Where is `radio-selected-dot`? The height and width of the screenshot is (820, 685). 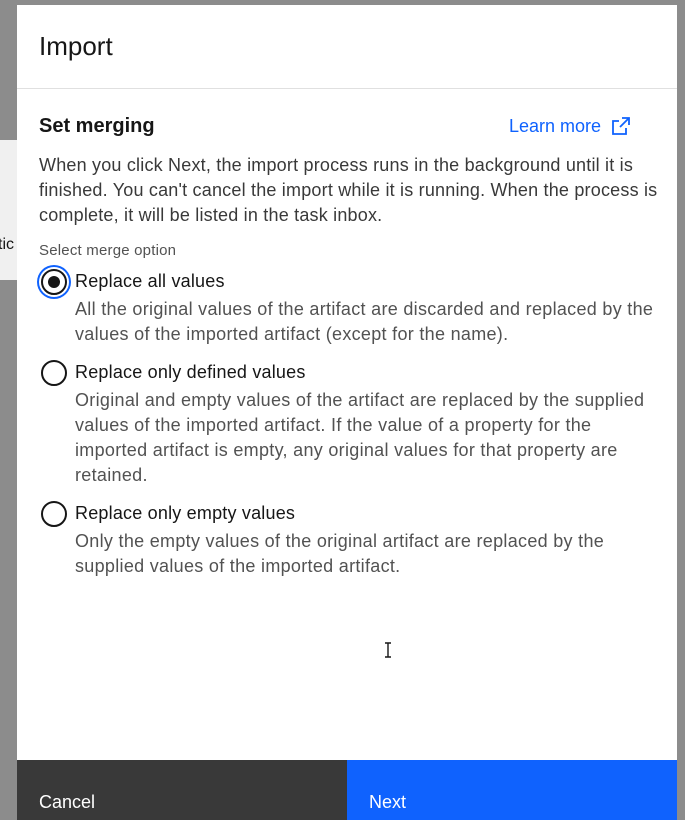 radio-selected-dot is located at coordinates (54, 282).